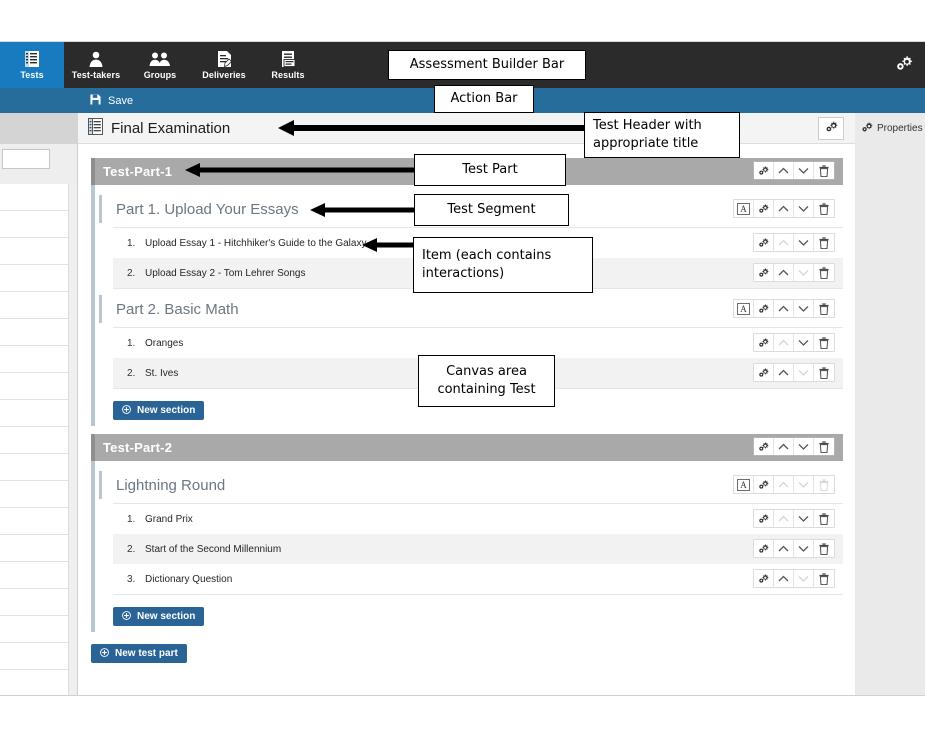  What do you see at coordinates (478, 549) in the screenshot?
I see `item-row: 2. Start of the Second Millennium` at bounding box center [478, 549].